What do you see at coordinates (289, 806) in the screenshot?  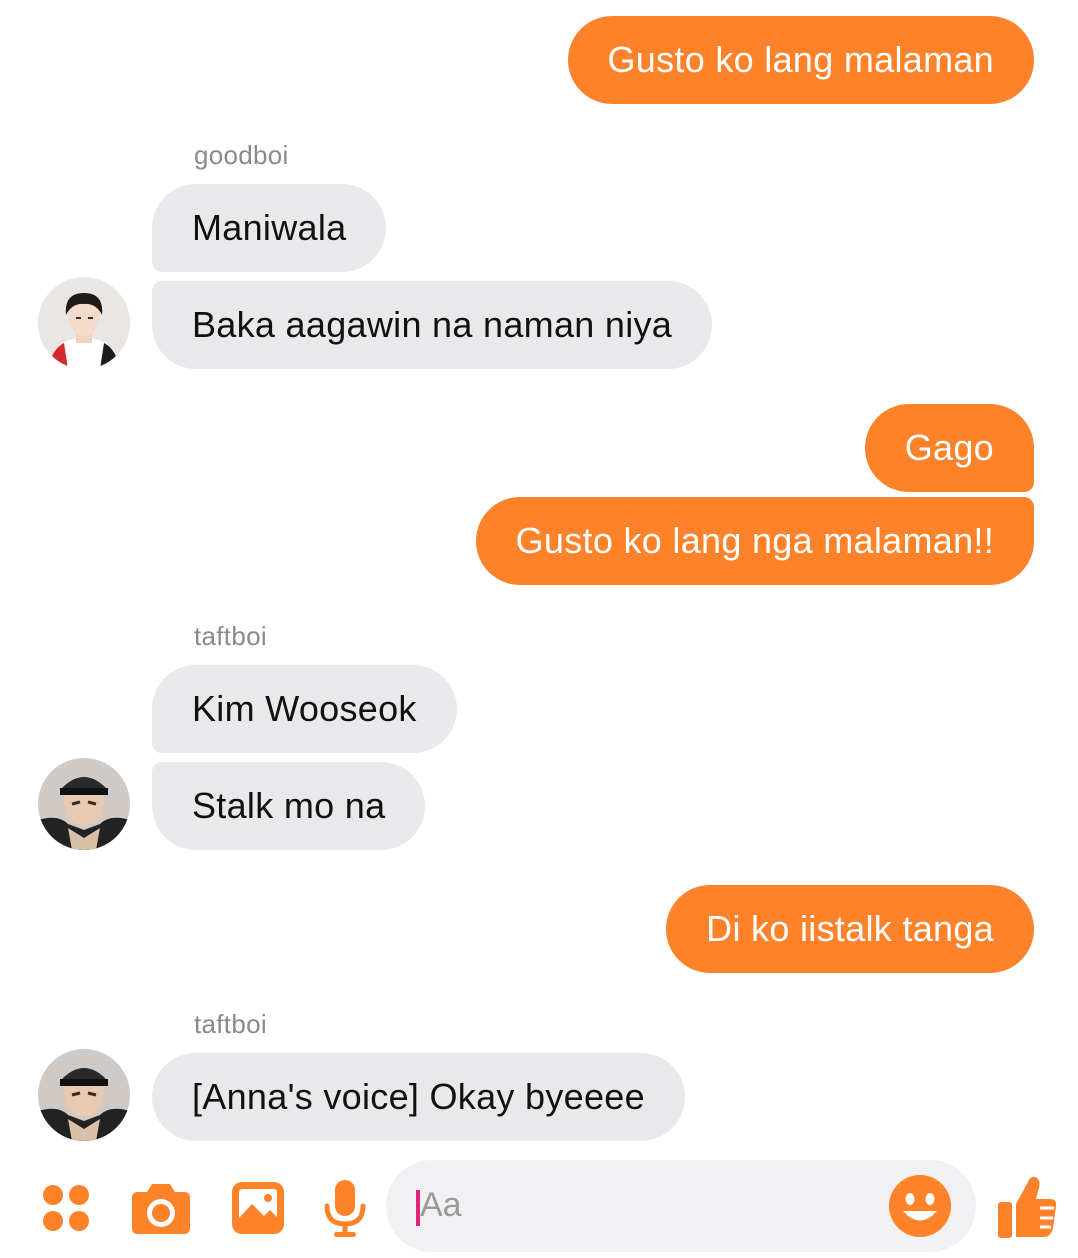 I see `incoming-message: Stalk mo na` at bounding box center [289, 806].